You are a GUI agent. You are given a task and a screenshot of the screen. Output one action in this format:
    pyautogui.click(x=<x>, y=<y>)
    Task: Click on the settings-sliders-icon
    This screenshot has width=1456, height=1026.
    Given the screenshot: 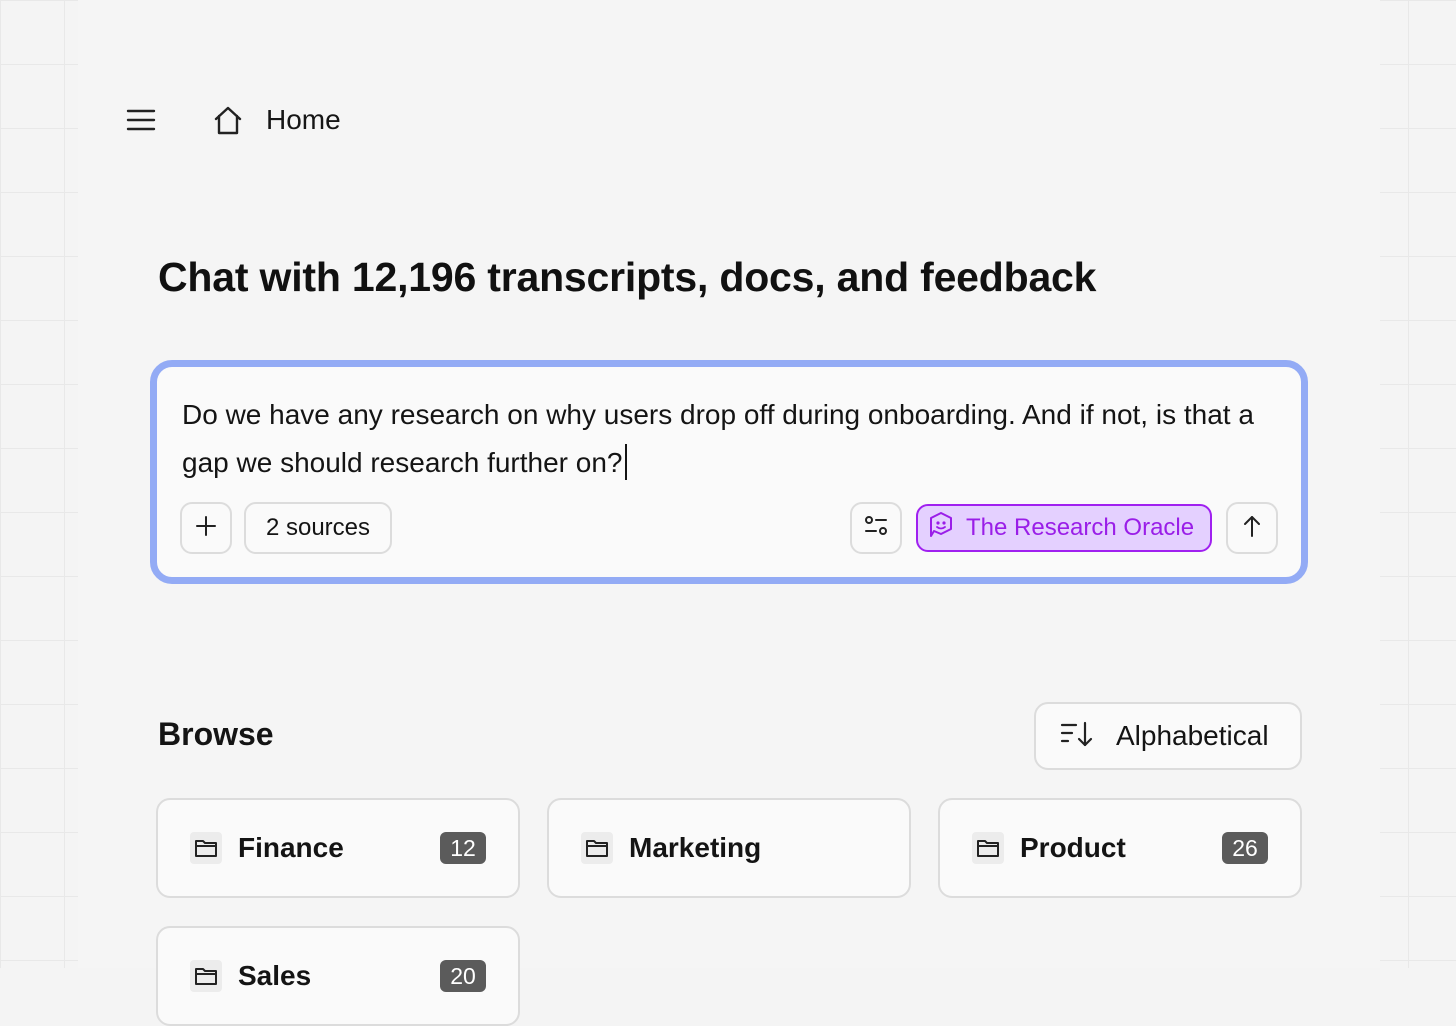 What is the action you would take?
    pyautogui.click(x=876, y=528)
    